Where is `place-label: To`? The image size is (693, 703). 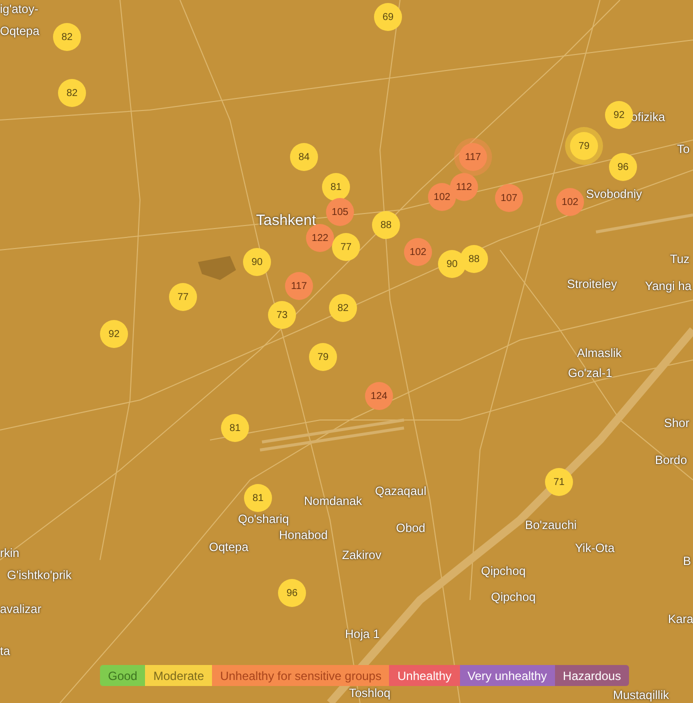
place-label: To is located at coordinates (683, 149).